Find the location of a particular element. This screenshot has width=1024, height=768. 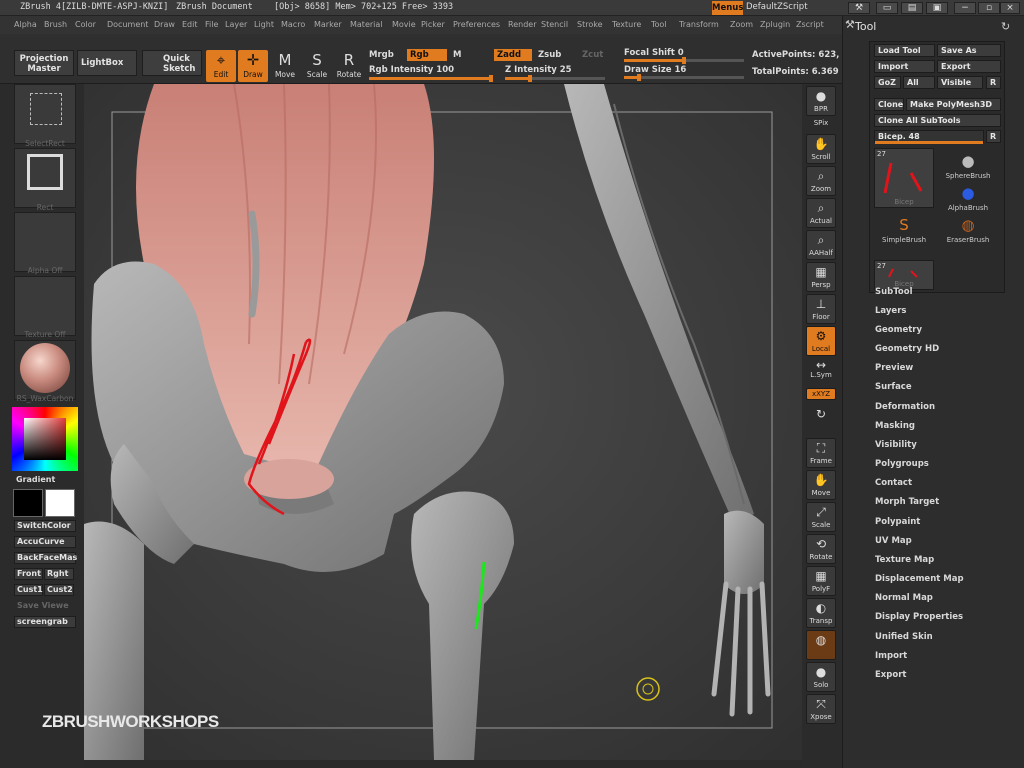

move-view-button: ✋ Move is located at coordinates (821, 485).